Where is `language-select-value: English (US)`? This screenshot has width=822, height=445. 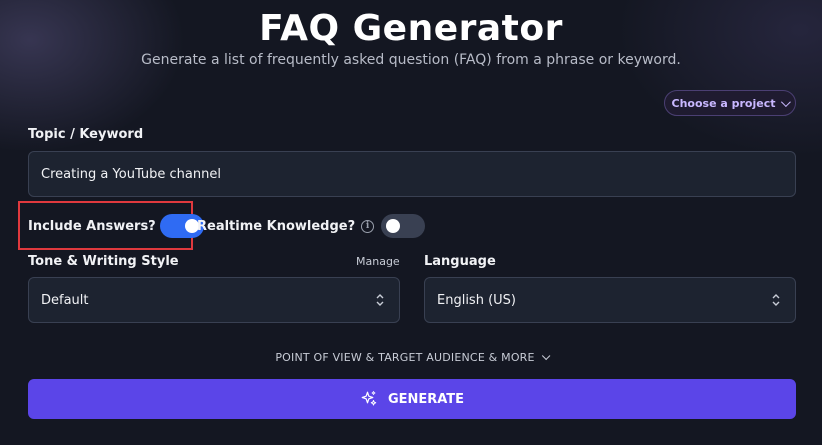
language-select-value: English (US) is located at coordinates (476, 300).